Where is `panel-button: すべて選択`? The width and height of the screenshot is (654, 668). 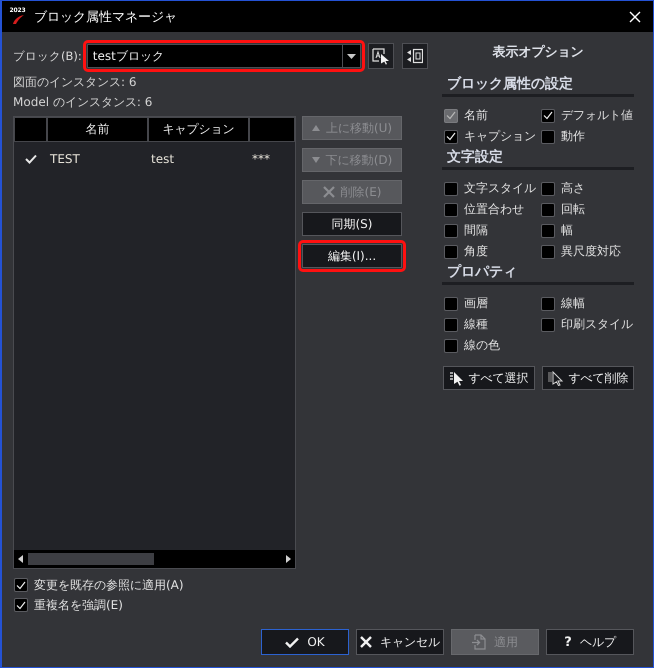
panel-button: すべて選択 is located at coordinates (489, 378).